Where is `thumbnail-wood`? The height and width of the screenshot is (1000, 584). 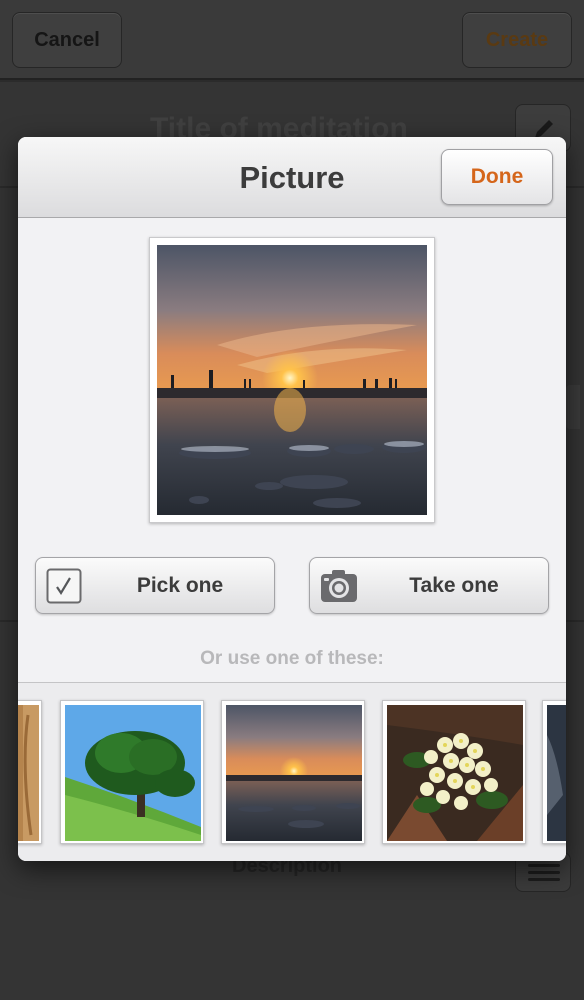 thumbnail-wood is located at coordinates (30, 772).